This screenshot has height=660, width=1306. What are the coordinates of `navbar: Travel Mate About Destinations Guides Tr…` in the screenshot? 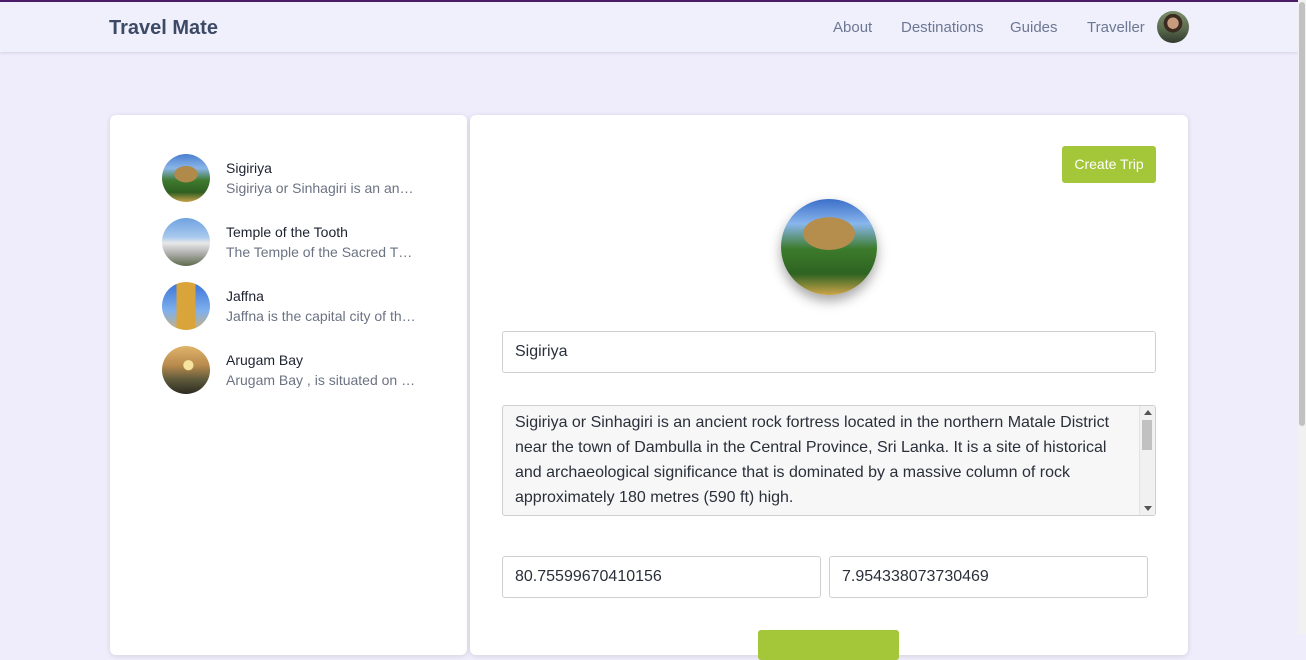 It's located at (649, 27).